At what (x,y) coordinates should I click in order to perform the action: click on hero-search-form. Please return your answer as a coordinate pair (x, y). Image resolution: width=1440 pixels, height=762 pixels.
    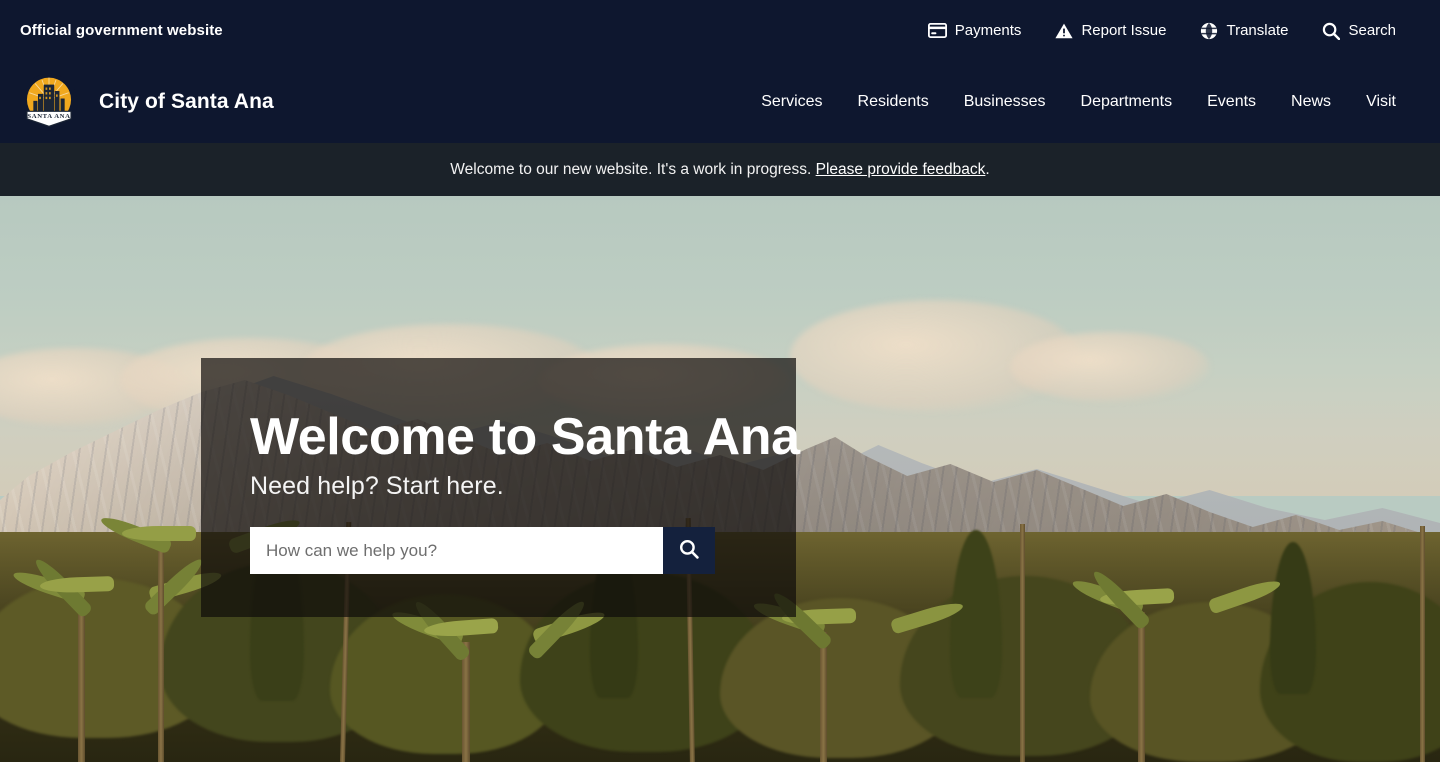
    Looking at the image, I should click on (482, 551).